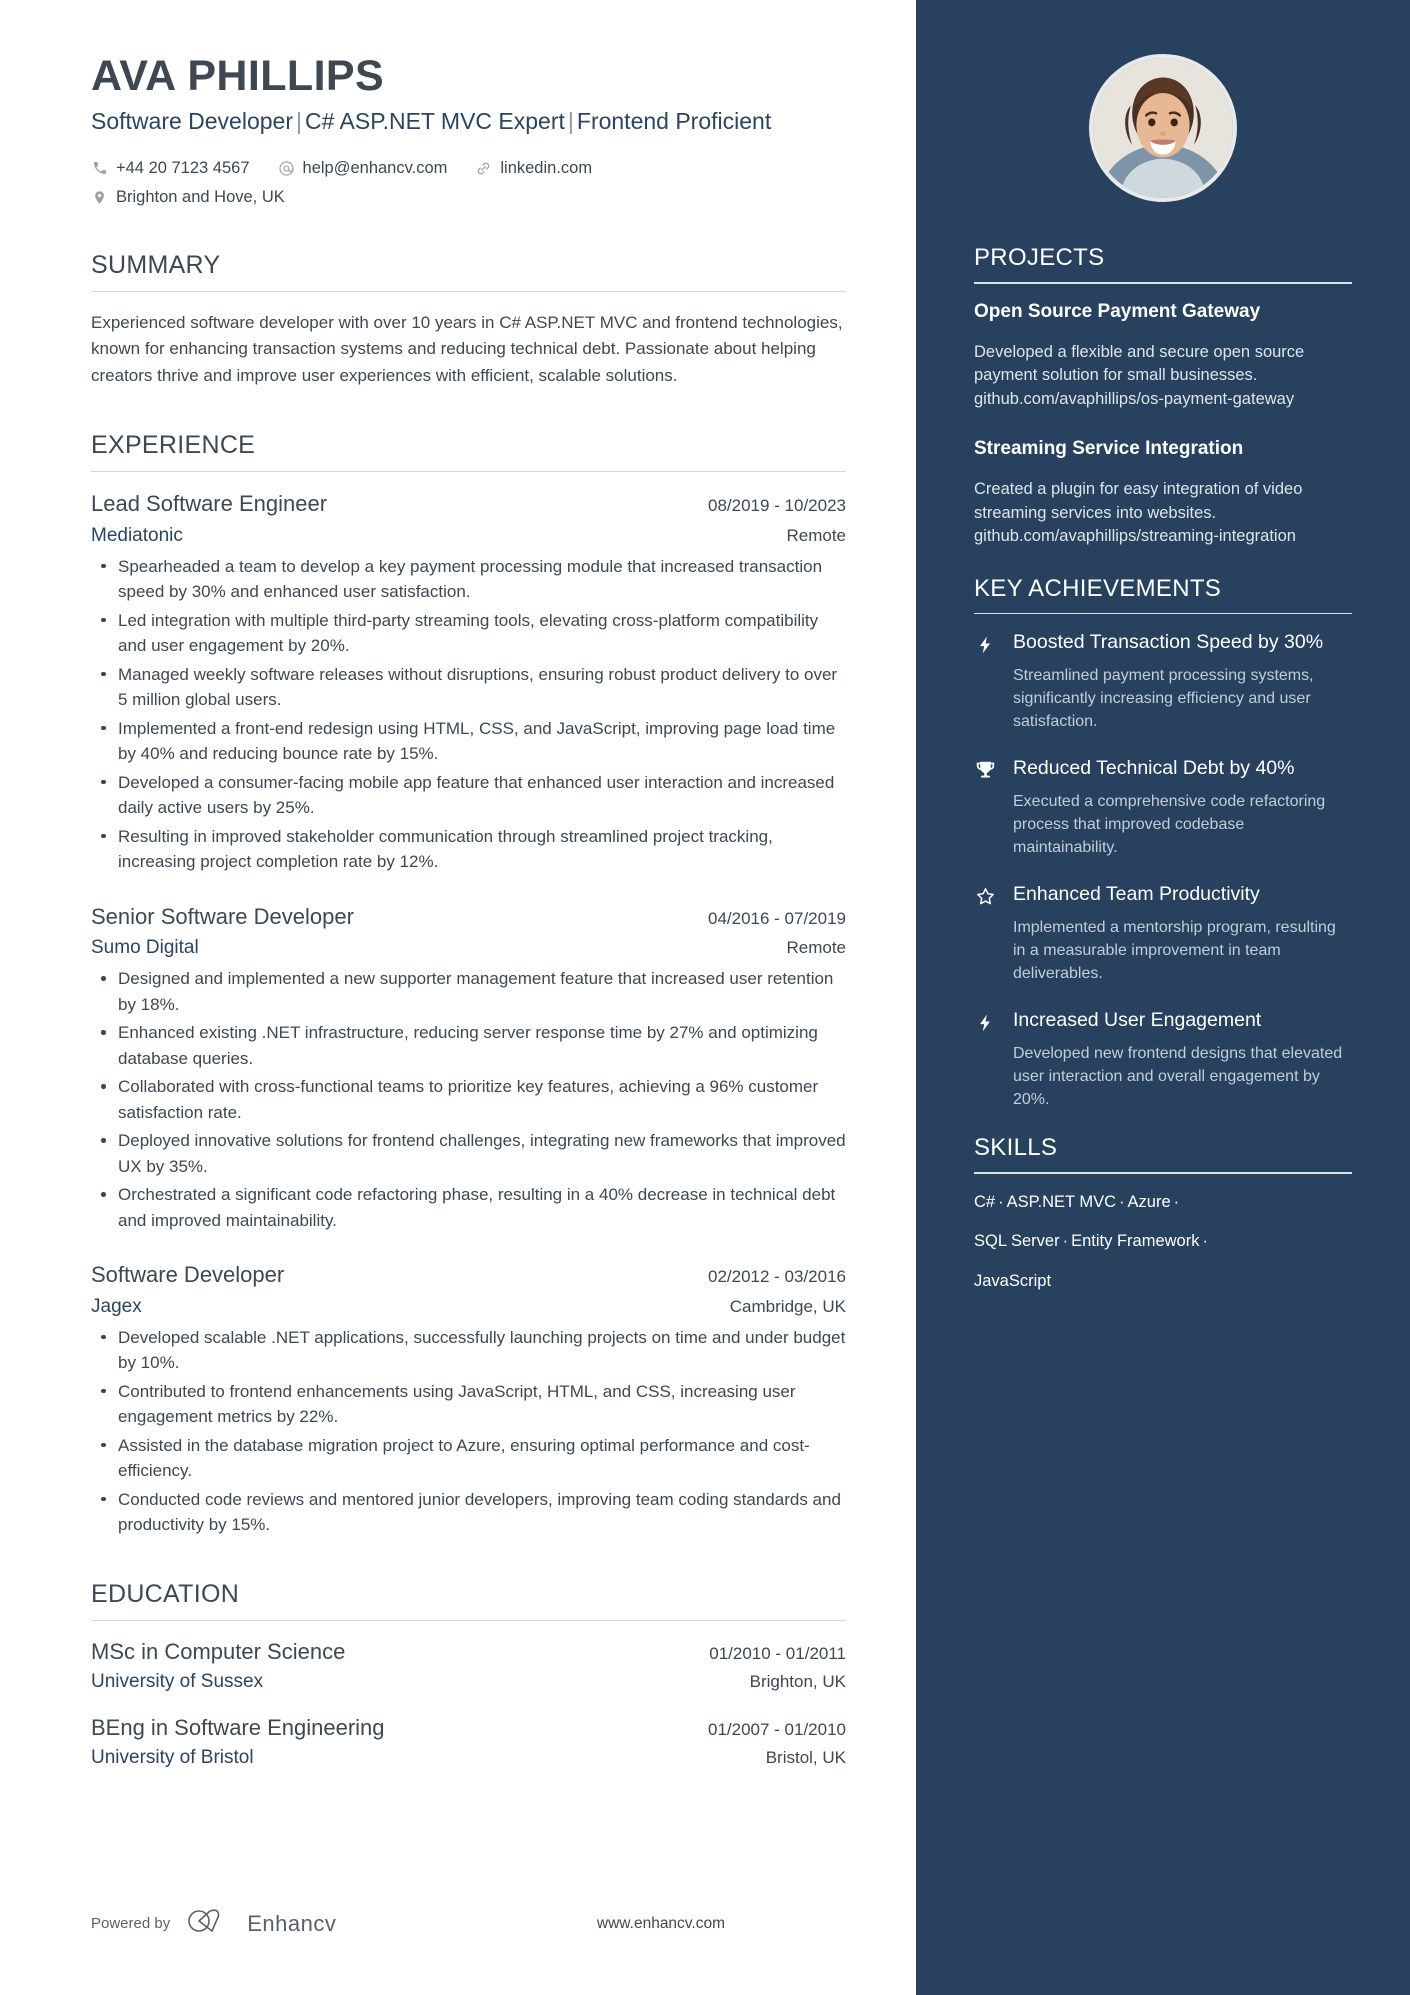  What do you see at coordinates (776, 1277) in the screenshot?
I see `job-date-range: 02/2012 - 03/2016` at bounding box center [776, 1277].